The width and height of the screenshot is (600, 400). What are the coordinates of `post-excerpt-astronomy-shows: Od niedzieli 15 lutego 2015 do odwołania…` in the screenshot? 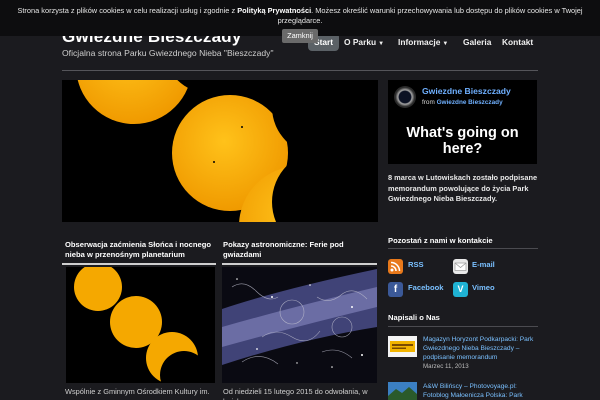 It's located at (295, 393).